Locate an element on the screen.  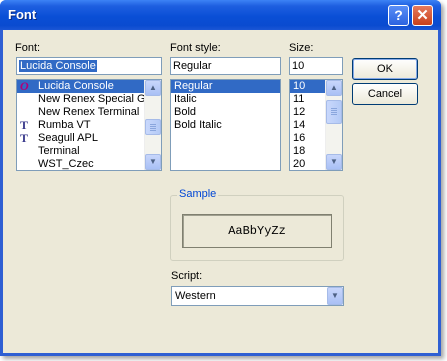
font-list-item: T Rumba VT is located at coordinates (89, 125).